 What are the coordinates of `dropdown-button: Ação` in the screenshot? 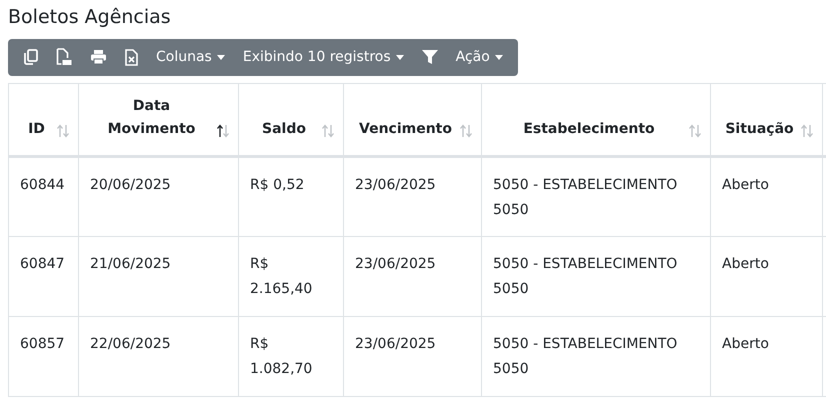 It's located at (479, 57).